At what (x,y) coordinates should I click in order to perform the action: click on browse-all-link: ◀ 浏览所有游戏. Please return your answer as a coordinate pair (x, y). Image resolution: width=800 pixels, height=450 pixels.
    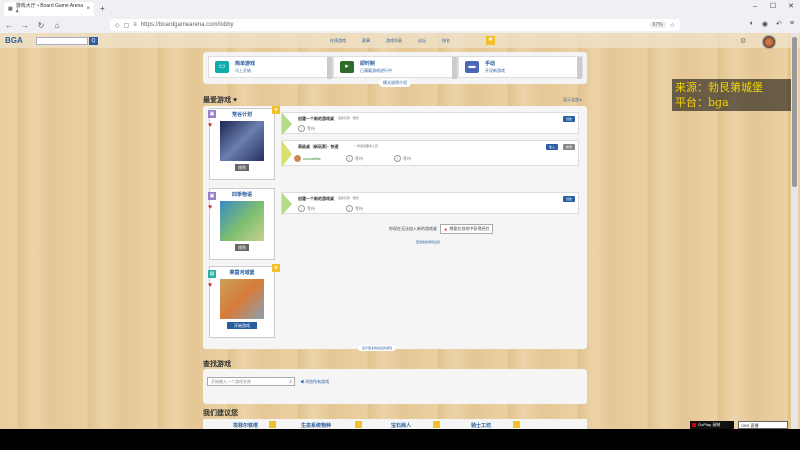
    Looking at the image, I should click on (314, 382).